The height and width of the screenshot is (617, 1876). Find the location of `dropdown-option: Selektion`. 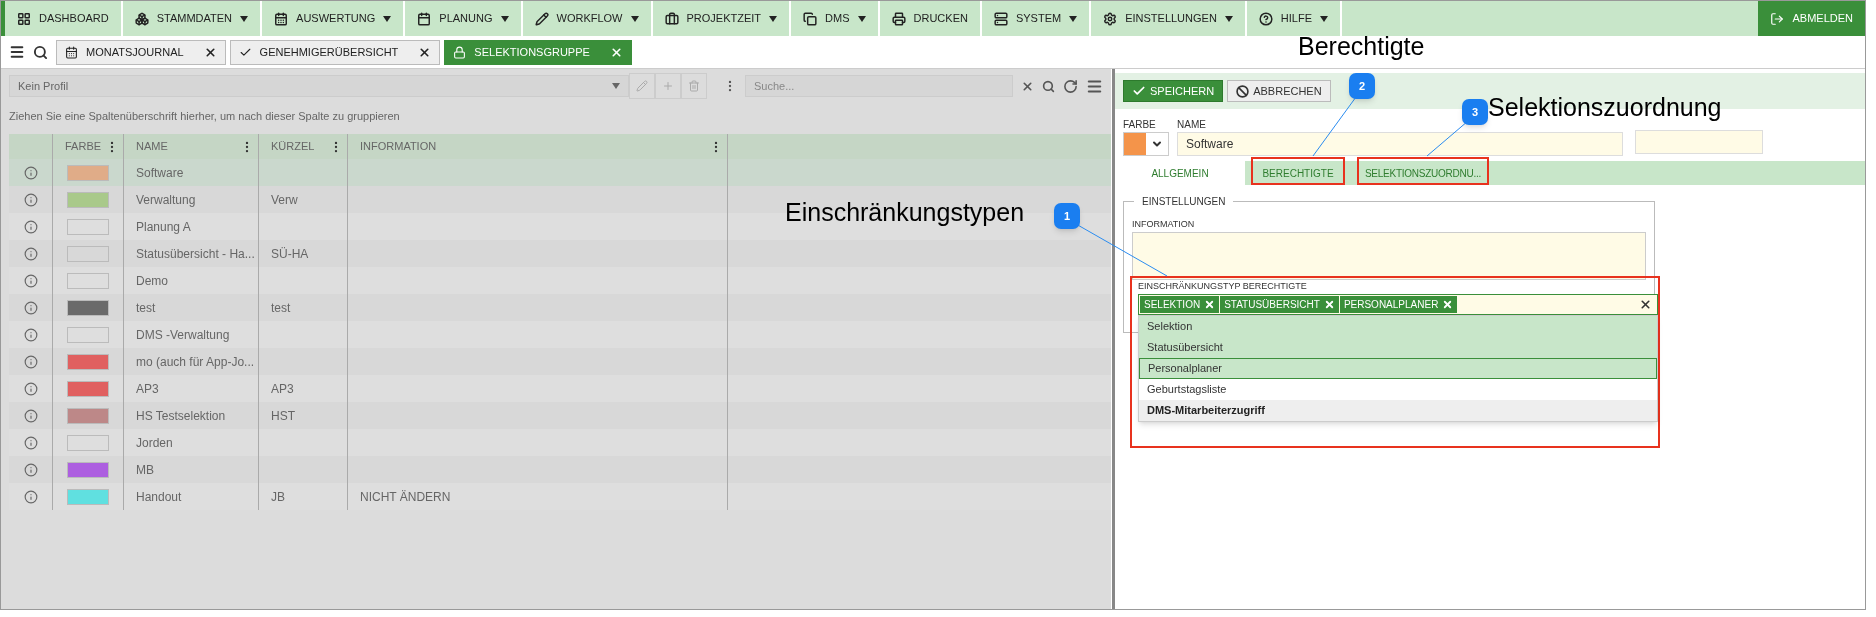

dropdown-option: Selektion is located at coordinates (1398, 326).